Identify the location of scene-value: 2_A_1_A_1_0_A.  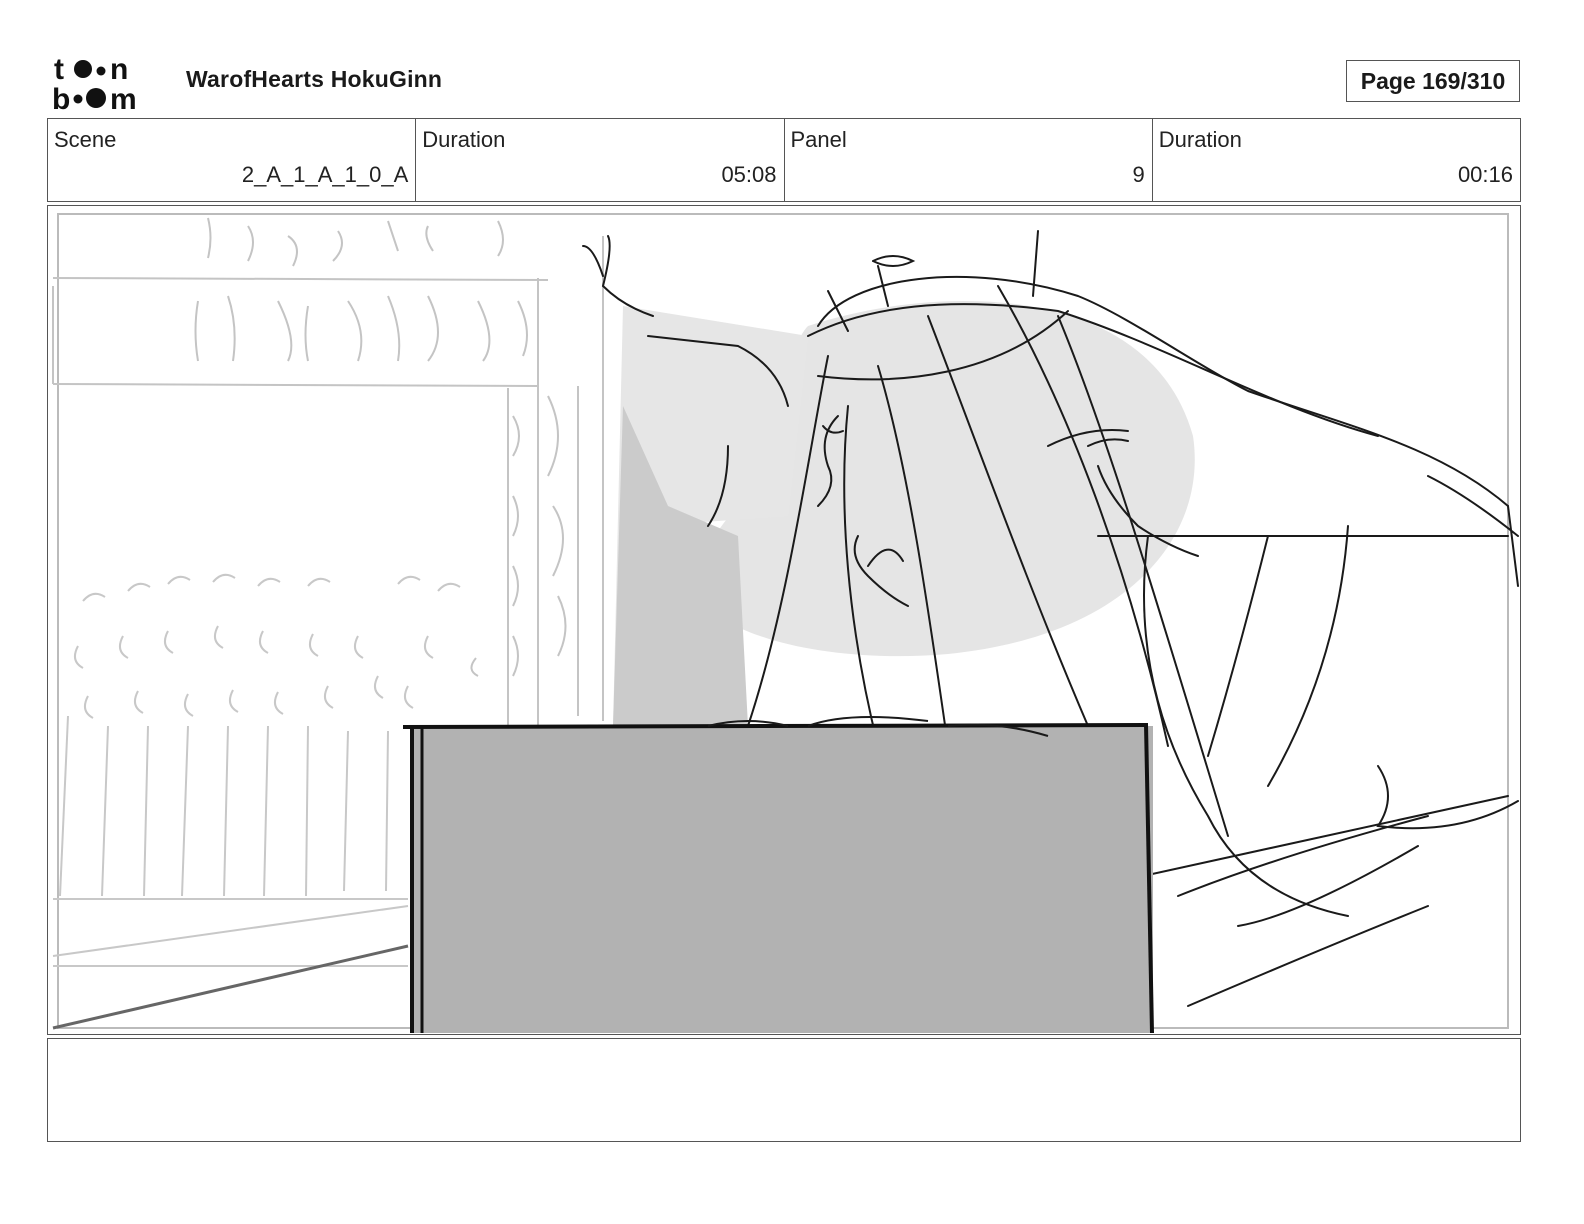
(325, 174).